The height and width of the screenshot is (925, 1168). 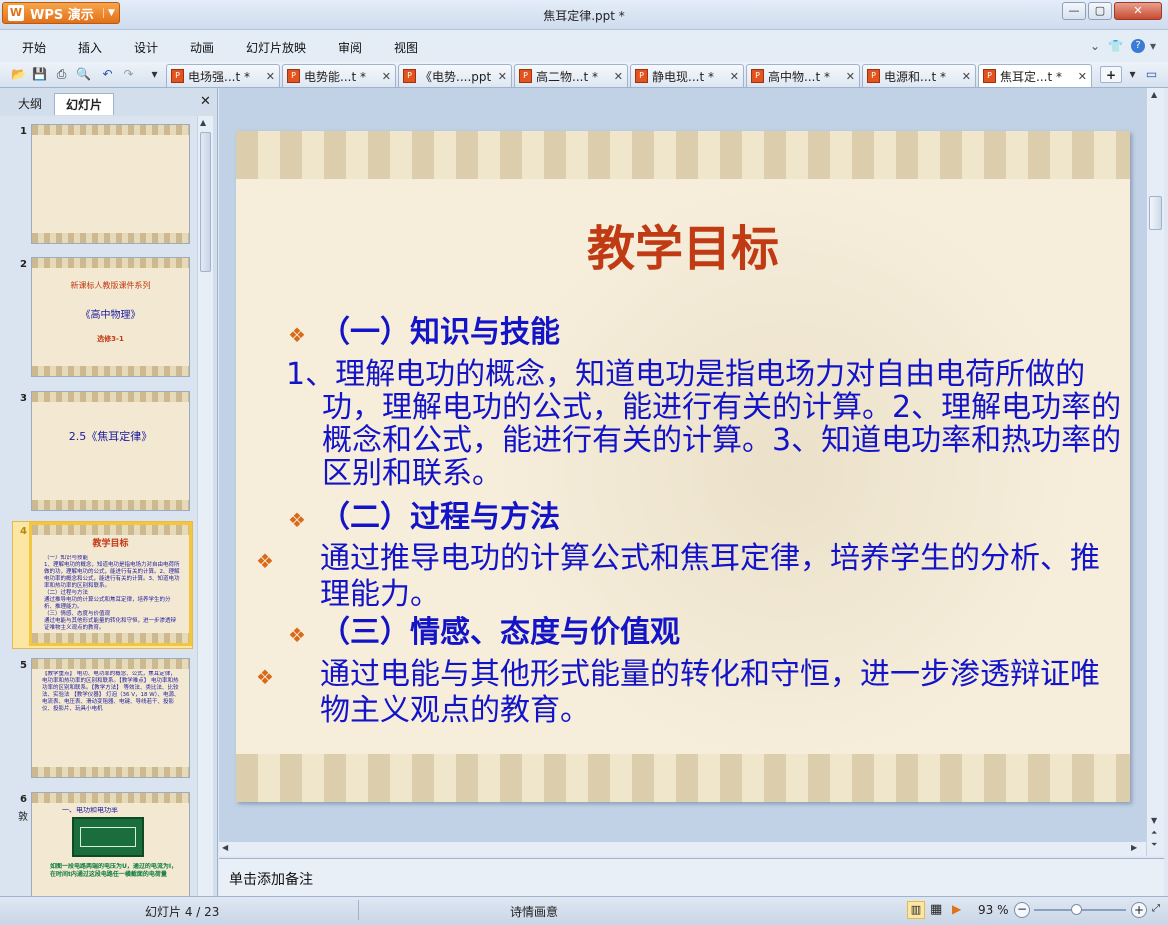 I want to click on menu-view: 视图, so click(x=406, y=47).